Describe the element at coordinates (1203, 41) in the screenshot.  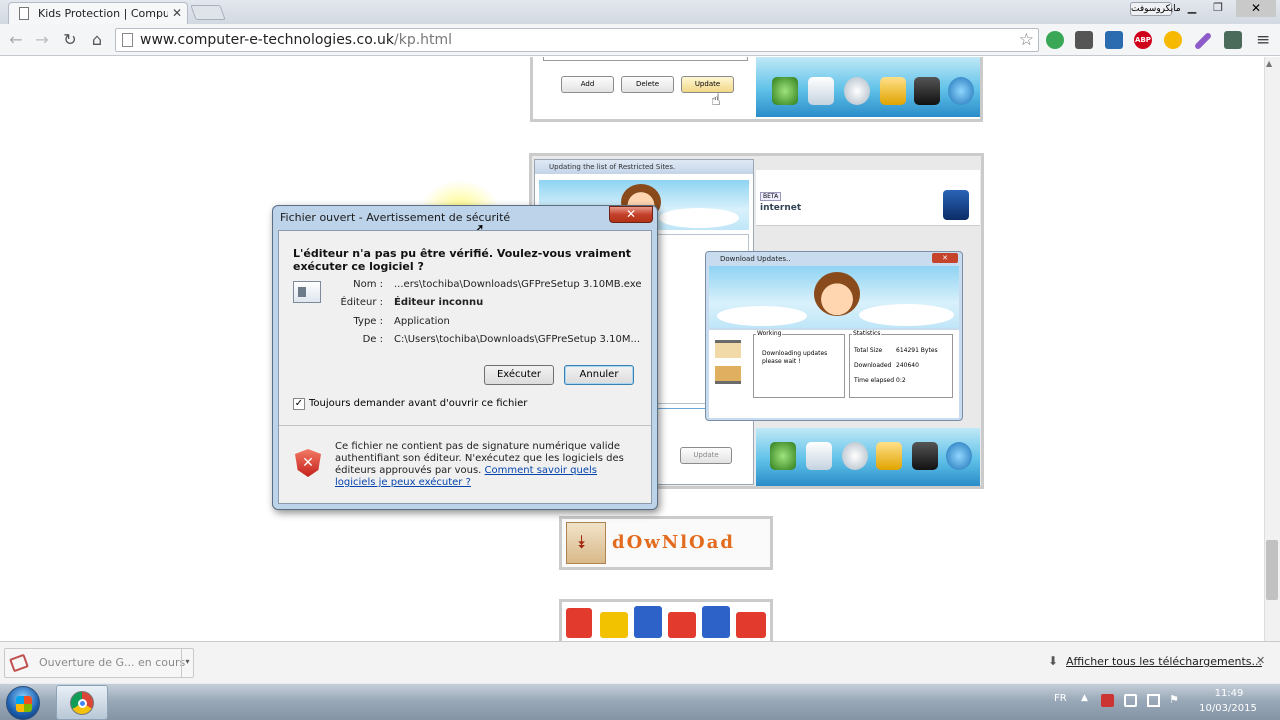
I see `extension-pen-icon` at that location.